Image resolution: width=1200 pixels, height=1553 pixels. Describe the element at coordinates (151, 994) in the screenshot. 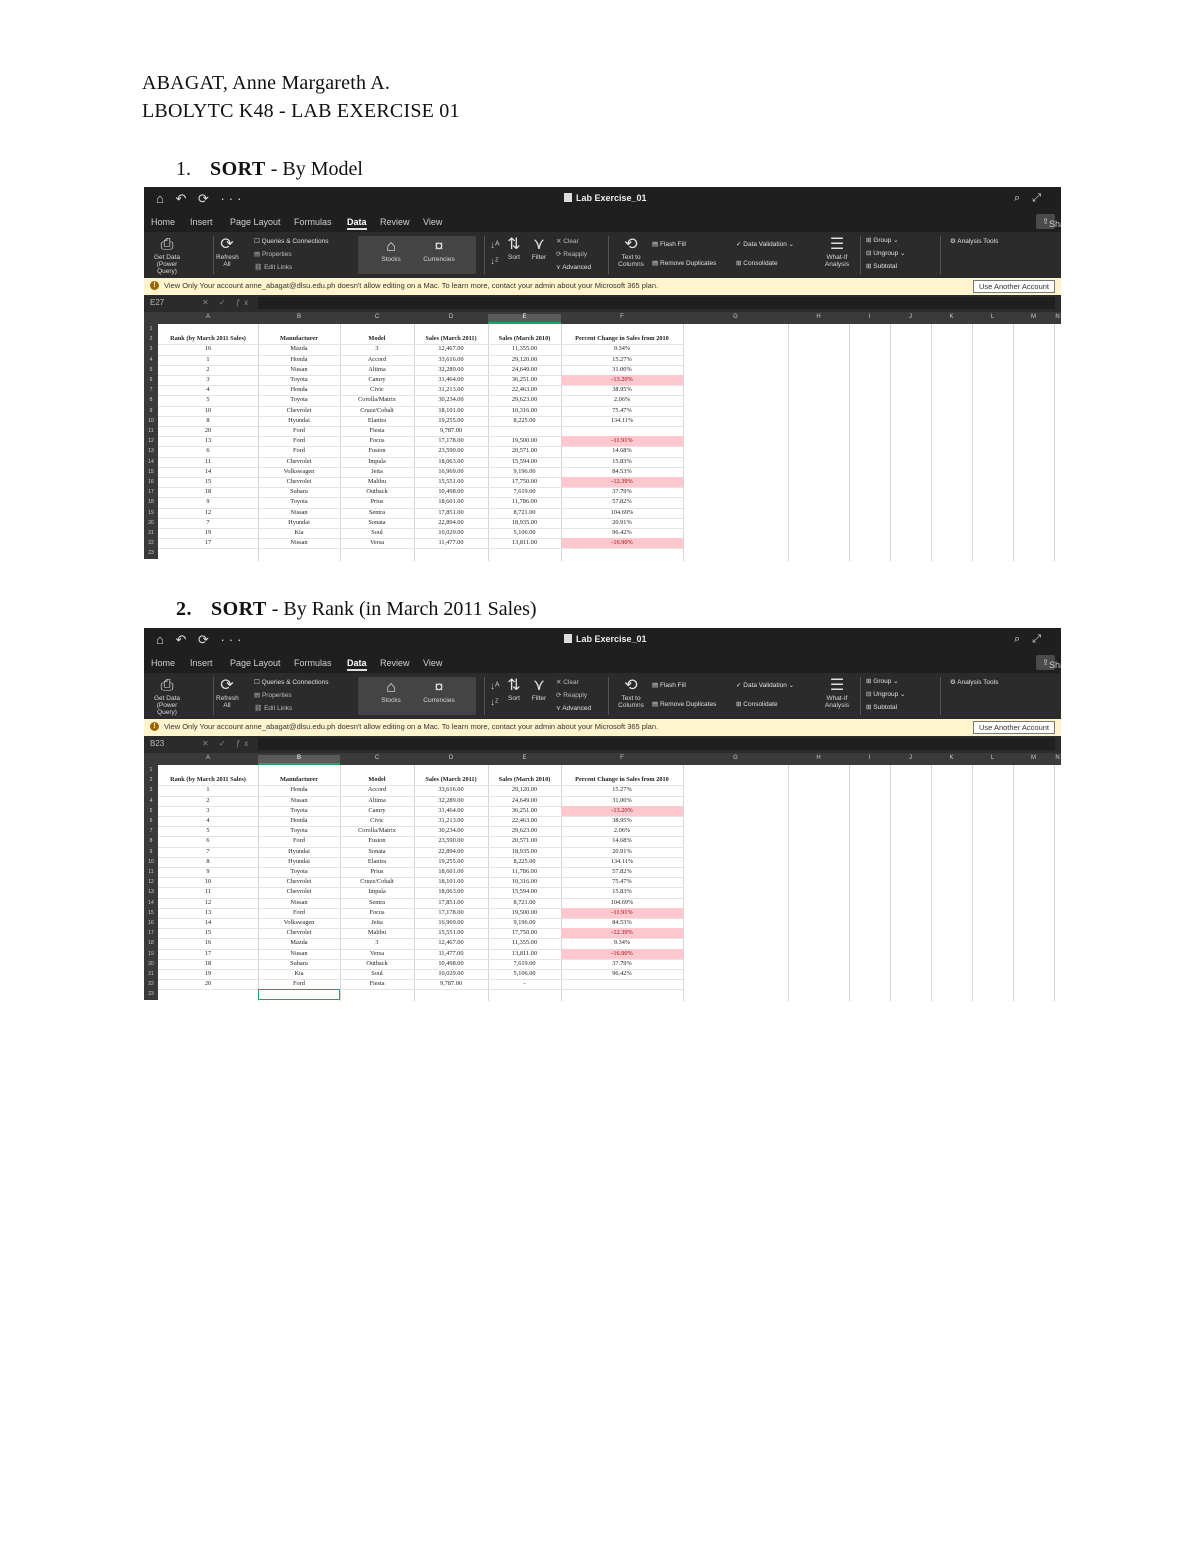

I see `row-number: 23` at that location.